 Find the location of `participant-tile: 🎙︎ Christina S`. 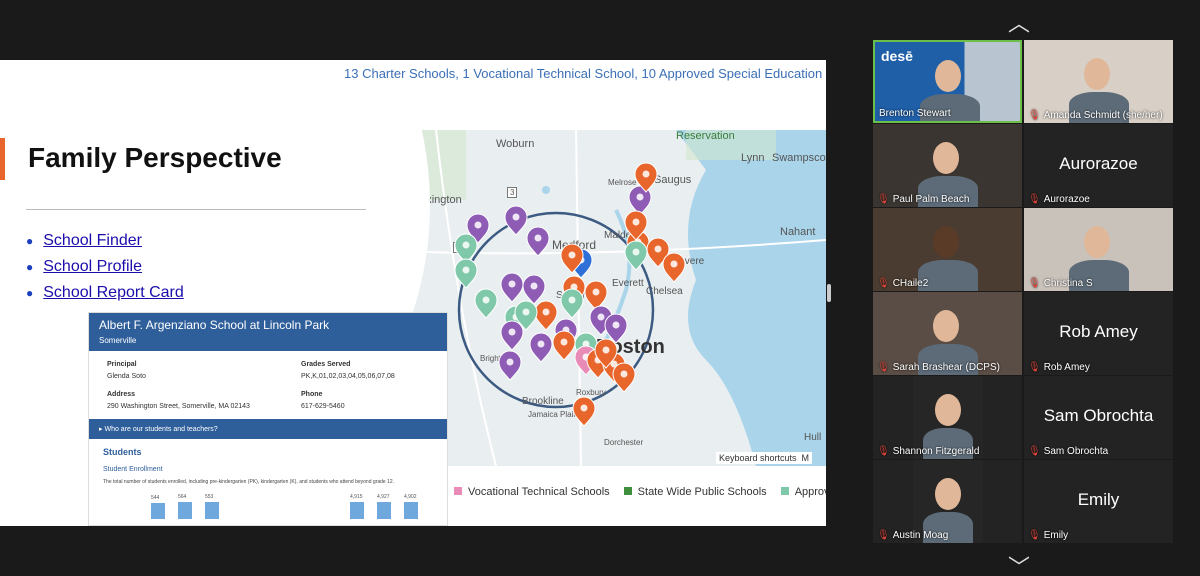

participant-tile: 🎙︎ Christina S is located at coordinates (1098, 249).